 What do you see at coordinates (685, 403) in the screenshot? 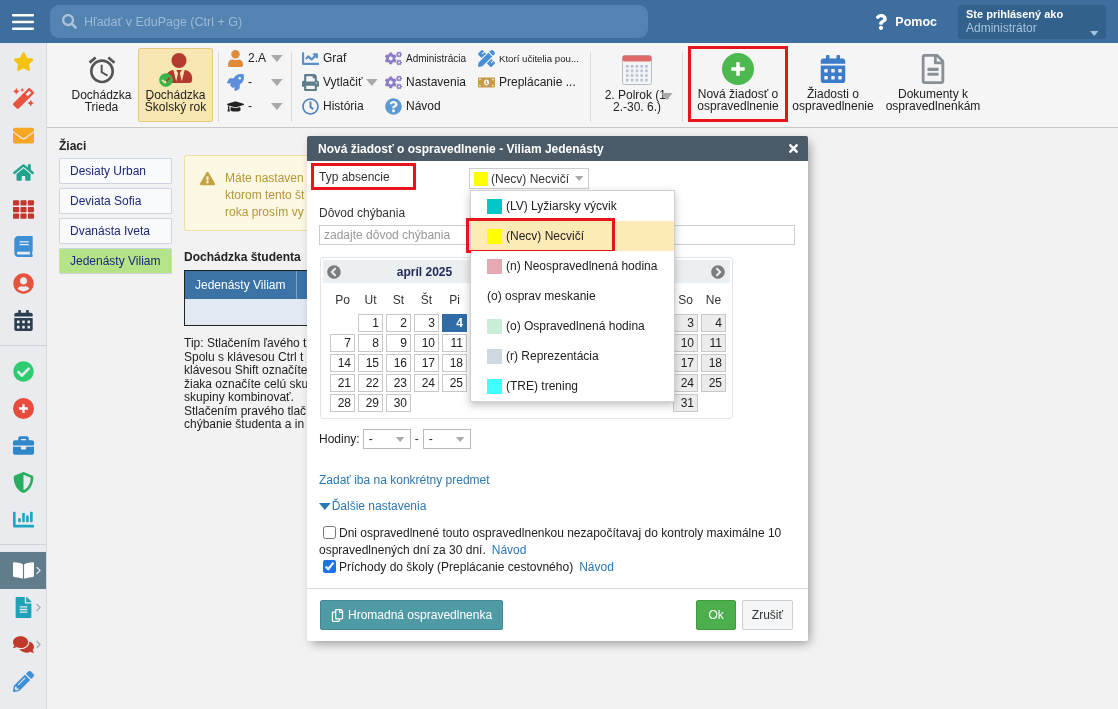
I see `day-cell: 31` at bounding box center [685, 403].